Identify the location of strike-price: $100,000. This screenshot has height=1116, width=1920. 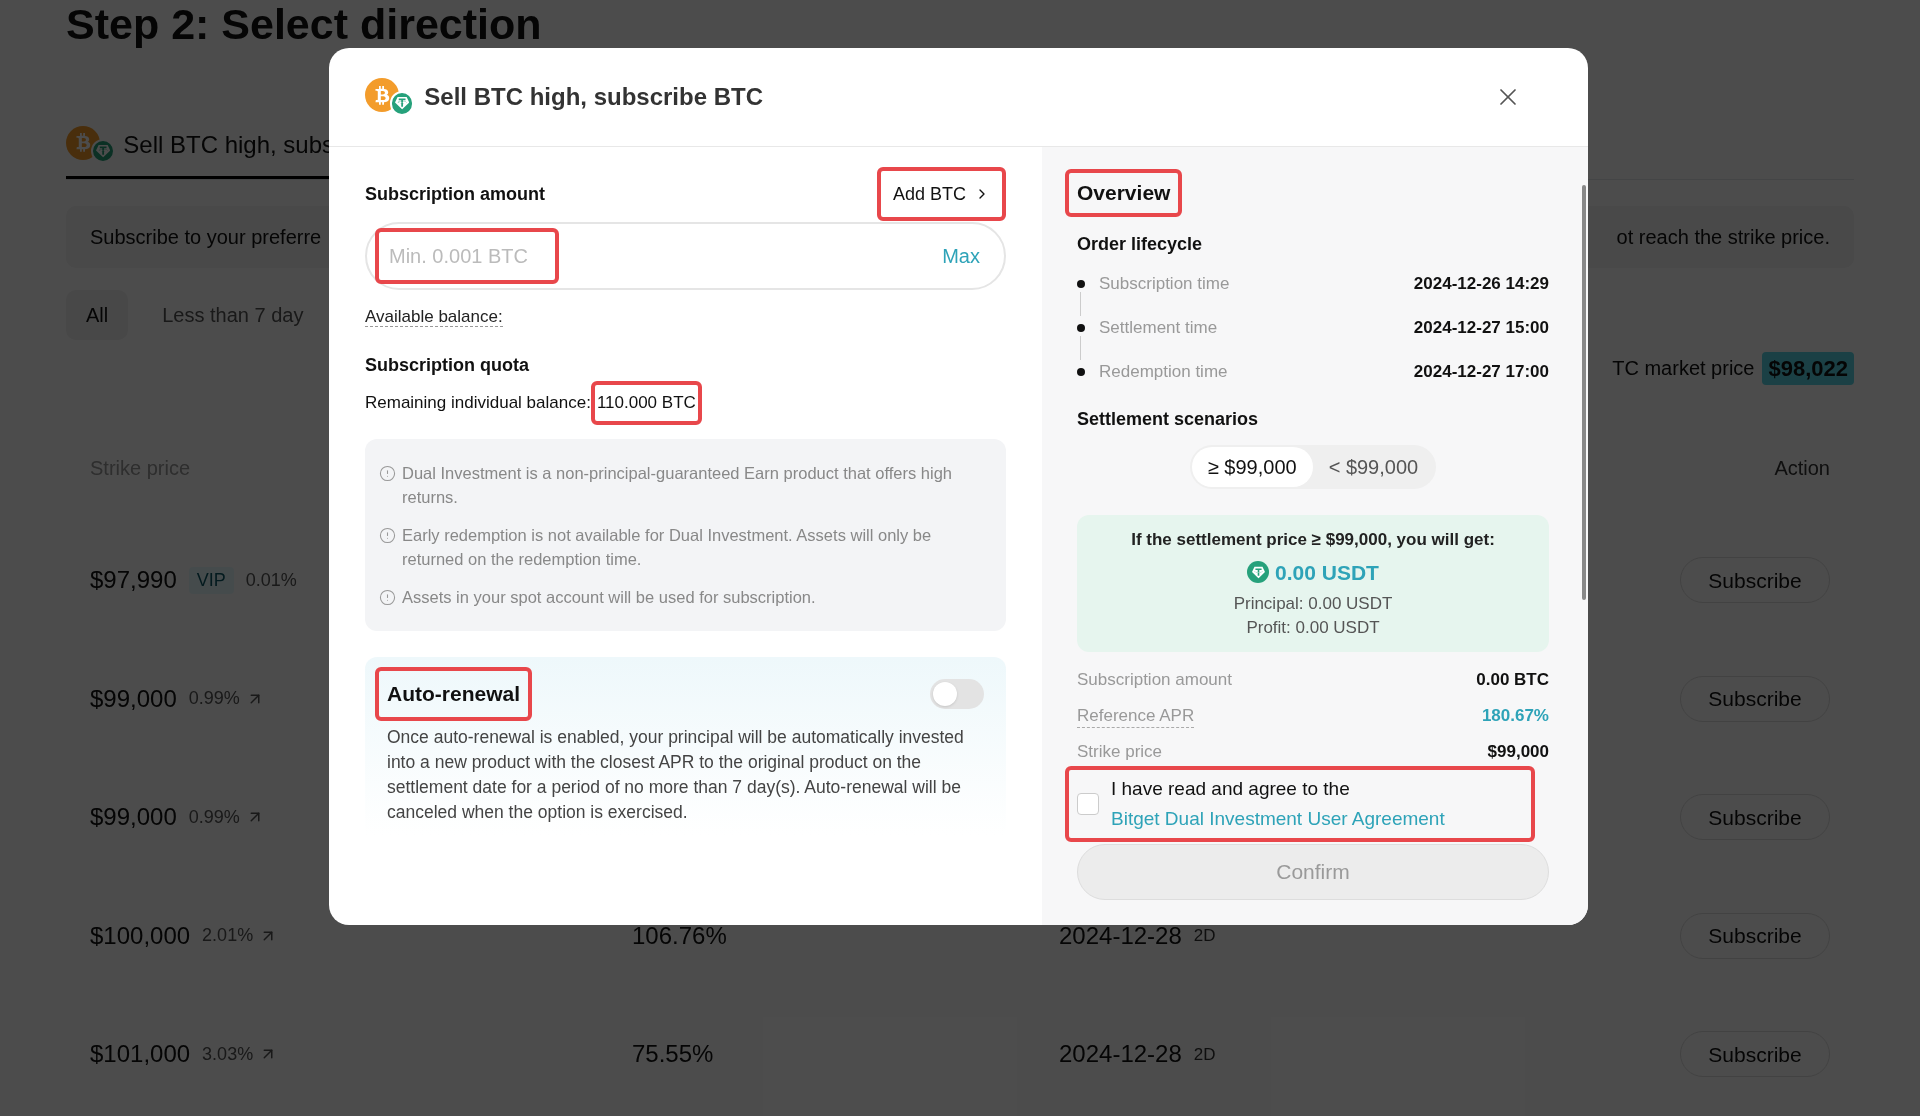
(140, 935).